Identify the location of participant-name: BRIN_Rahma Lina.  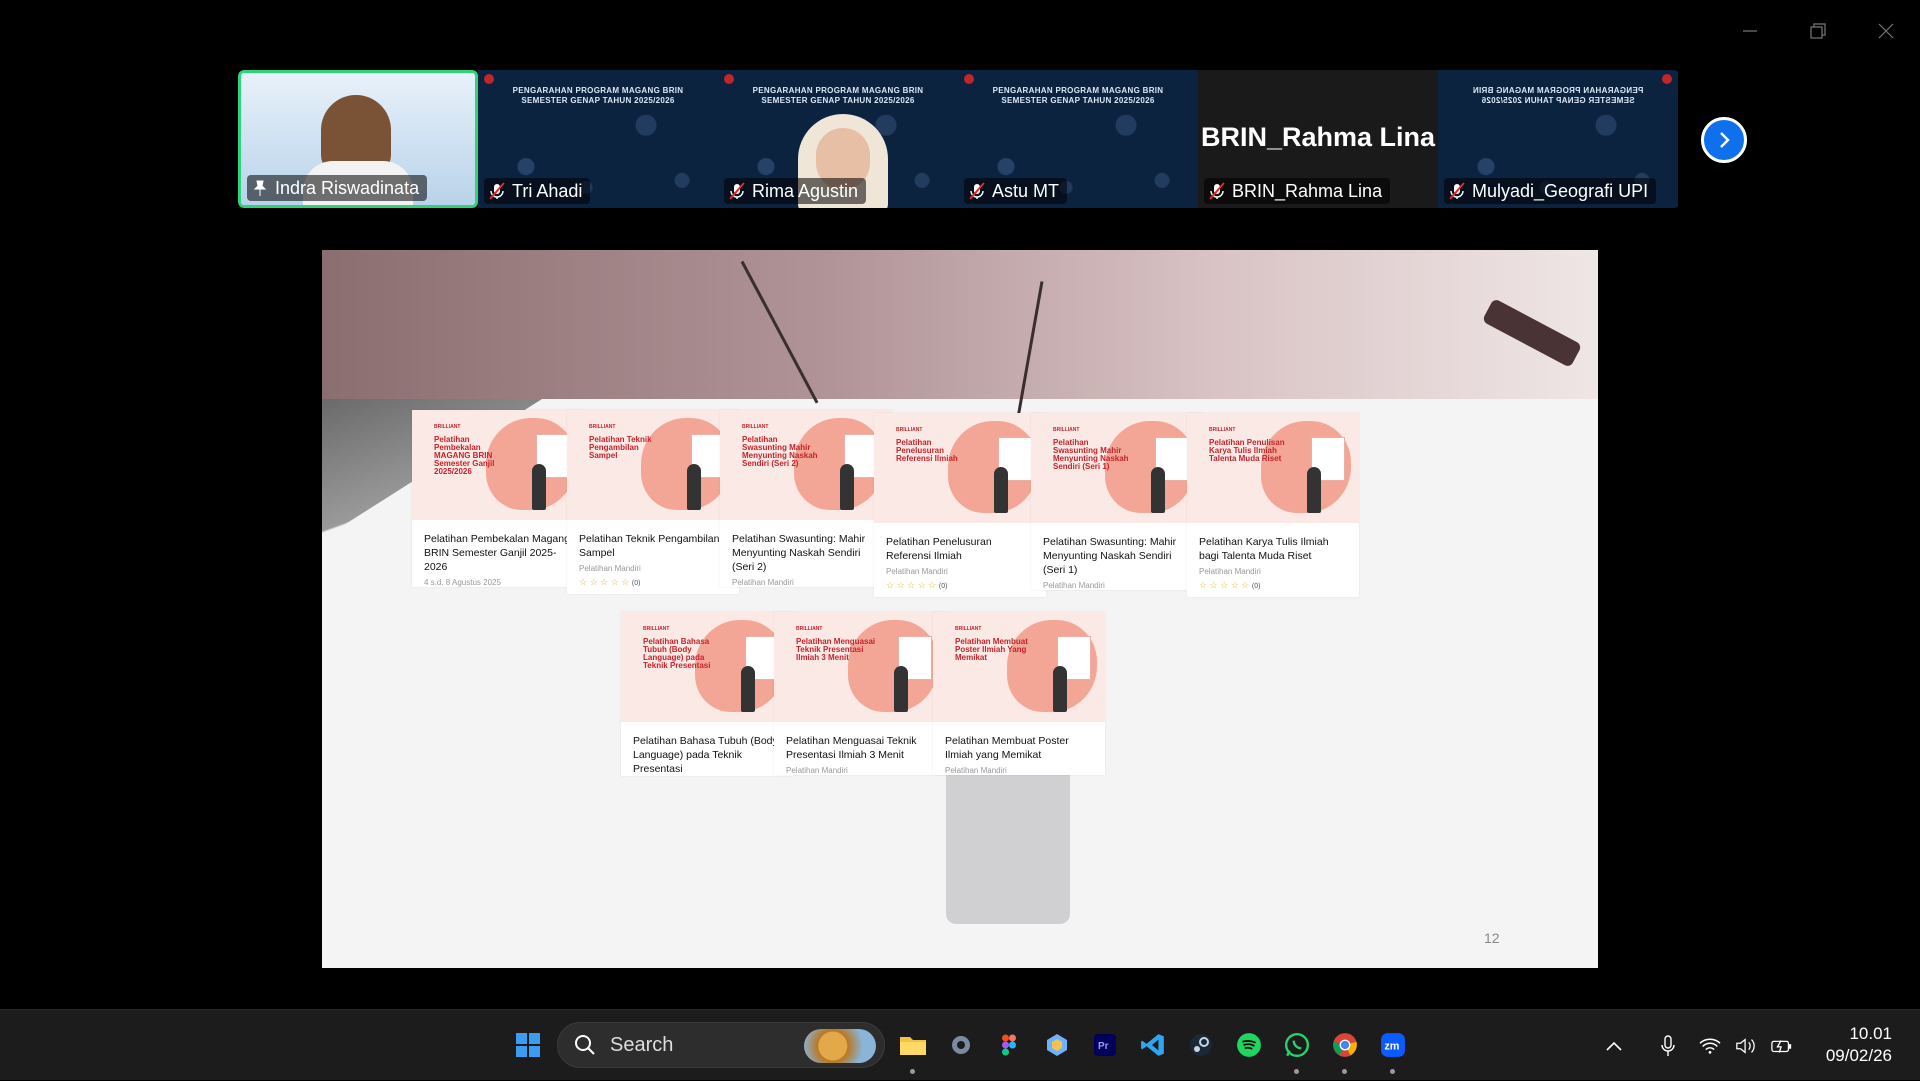
(1307, 190).